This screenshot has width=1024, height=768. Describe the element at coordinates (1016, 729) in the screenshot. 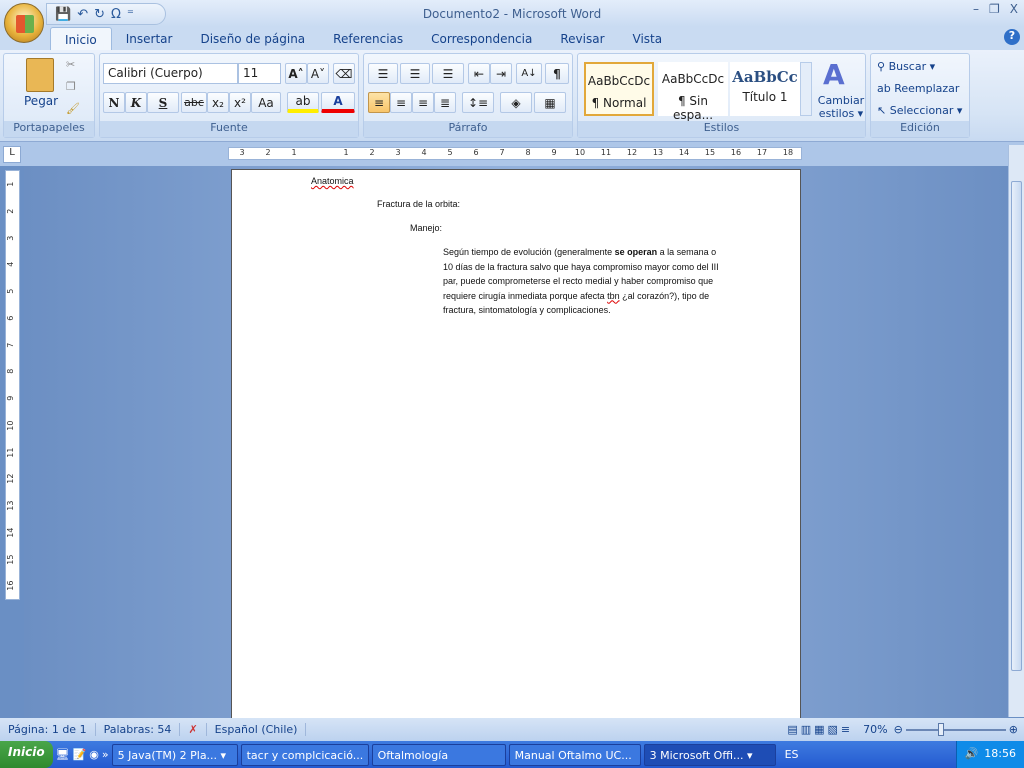

I see `zoom-in-button: ⊕` at that location.